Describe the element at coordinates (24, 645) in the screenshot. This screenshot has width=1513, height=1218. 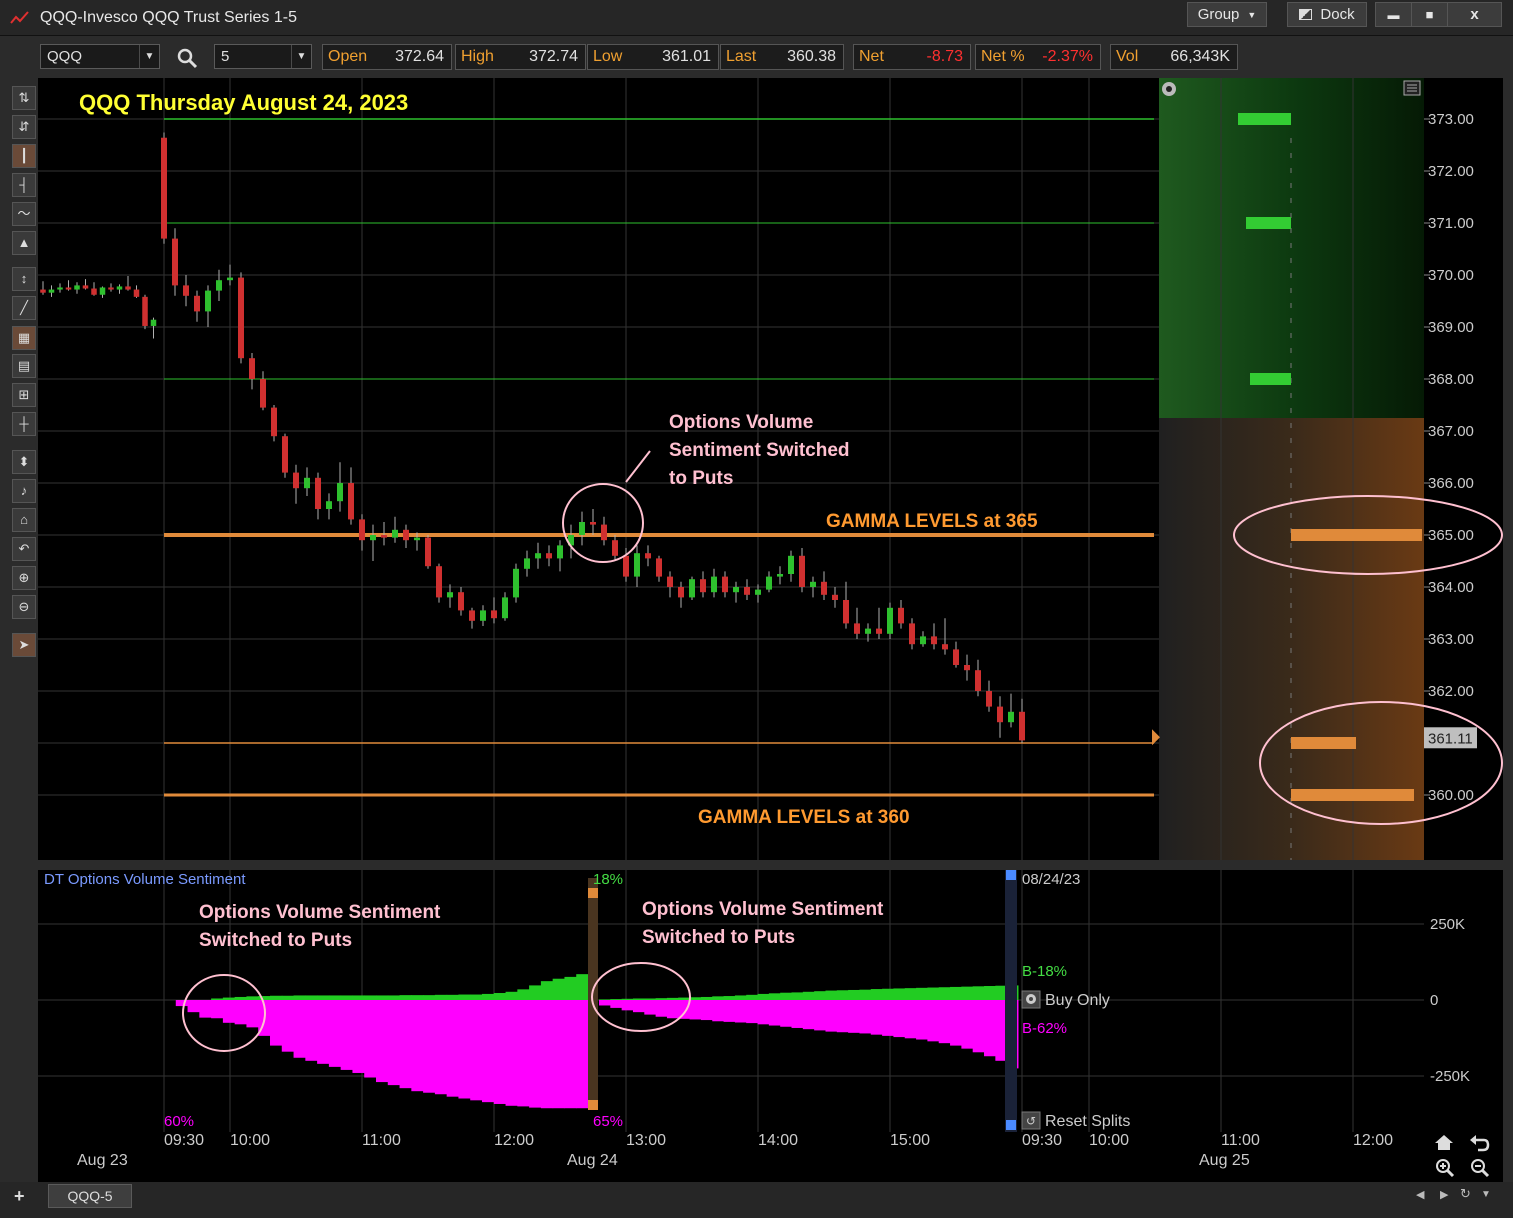
I see `pointer-icon: ➤` at that location.